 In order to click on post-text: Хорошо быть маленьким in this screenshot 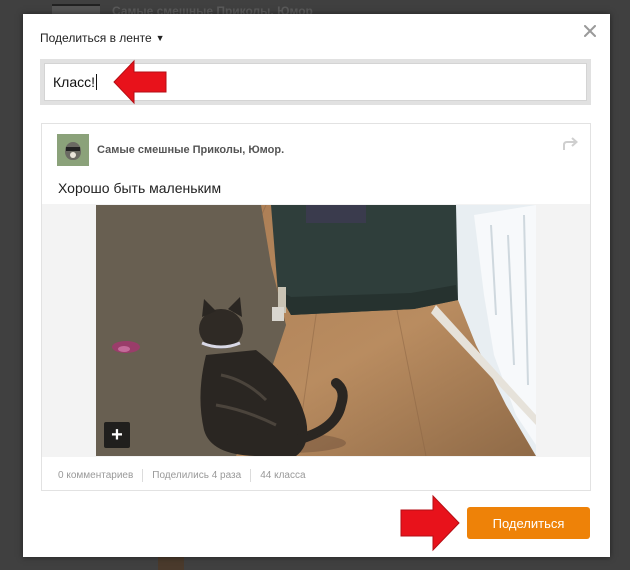, I will do `click(140, 188)`.